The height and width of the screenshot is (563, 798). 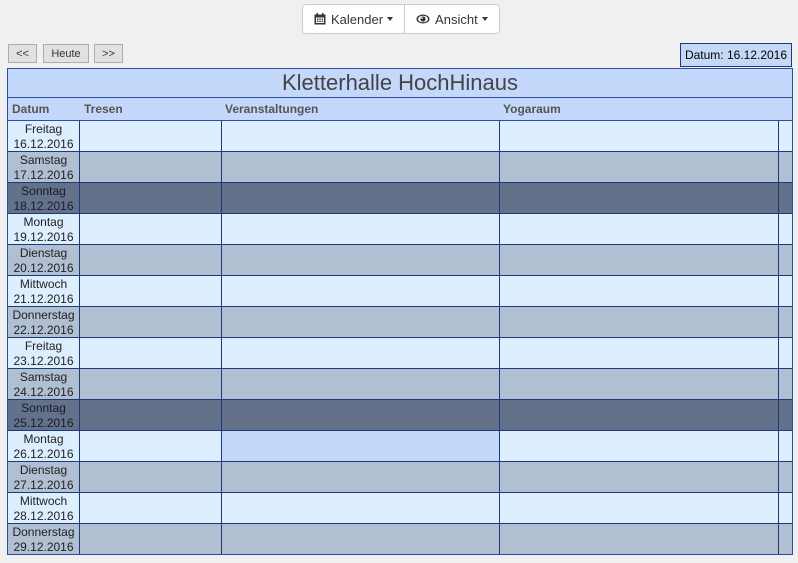 I want to click on date-cell: Mittwoch 28.12.2016, so click(x=44, y=508).